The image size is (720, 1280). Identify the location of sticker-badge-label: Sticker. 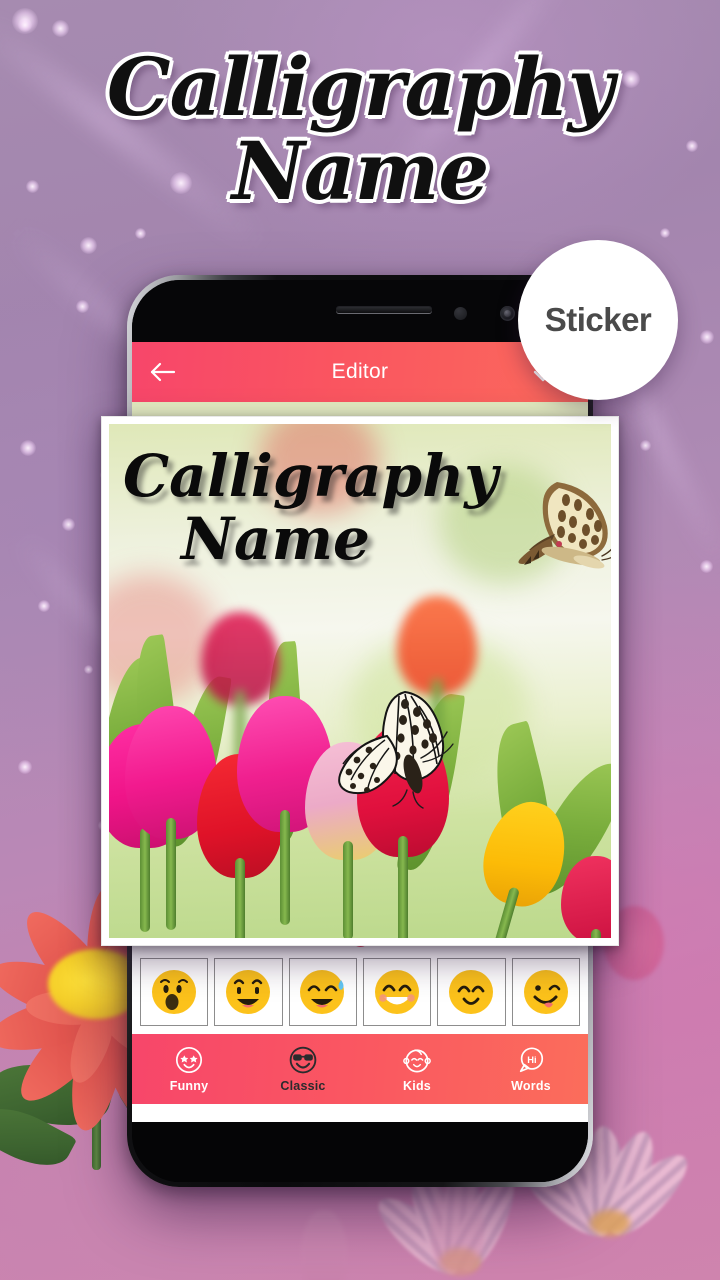
(598, 319).